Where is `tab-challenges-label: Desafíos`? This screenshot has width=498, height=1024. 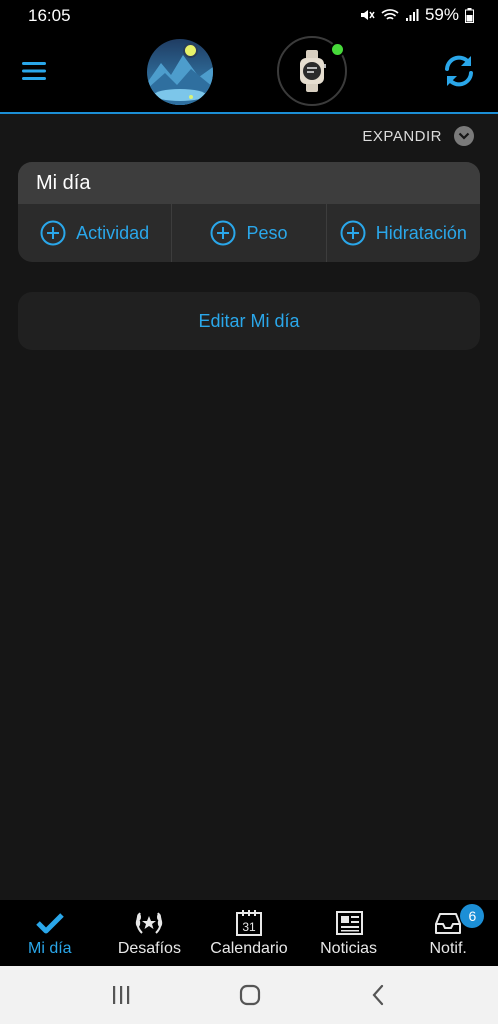 tab-challenges-label: Desafíos is located at coordinates (149, 948).